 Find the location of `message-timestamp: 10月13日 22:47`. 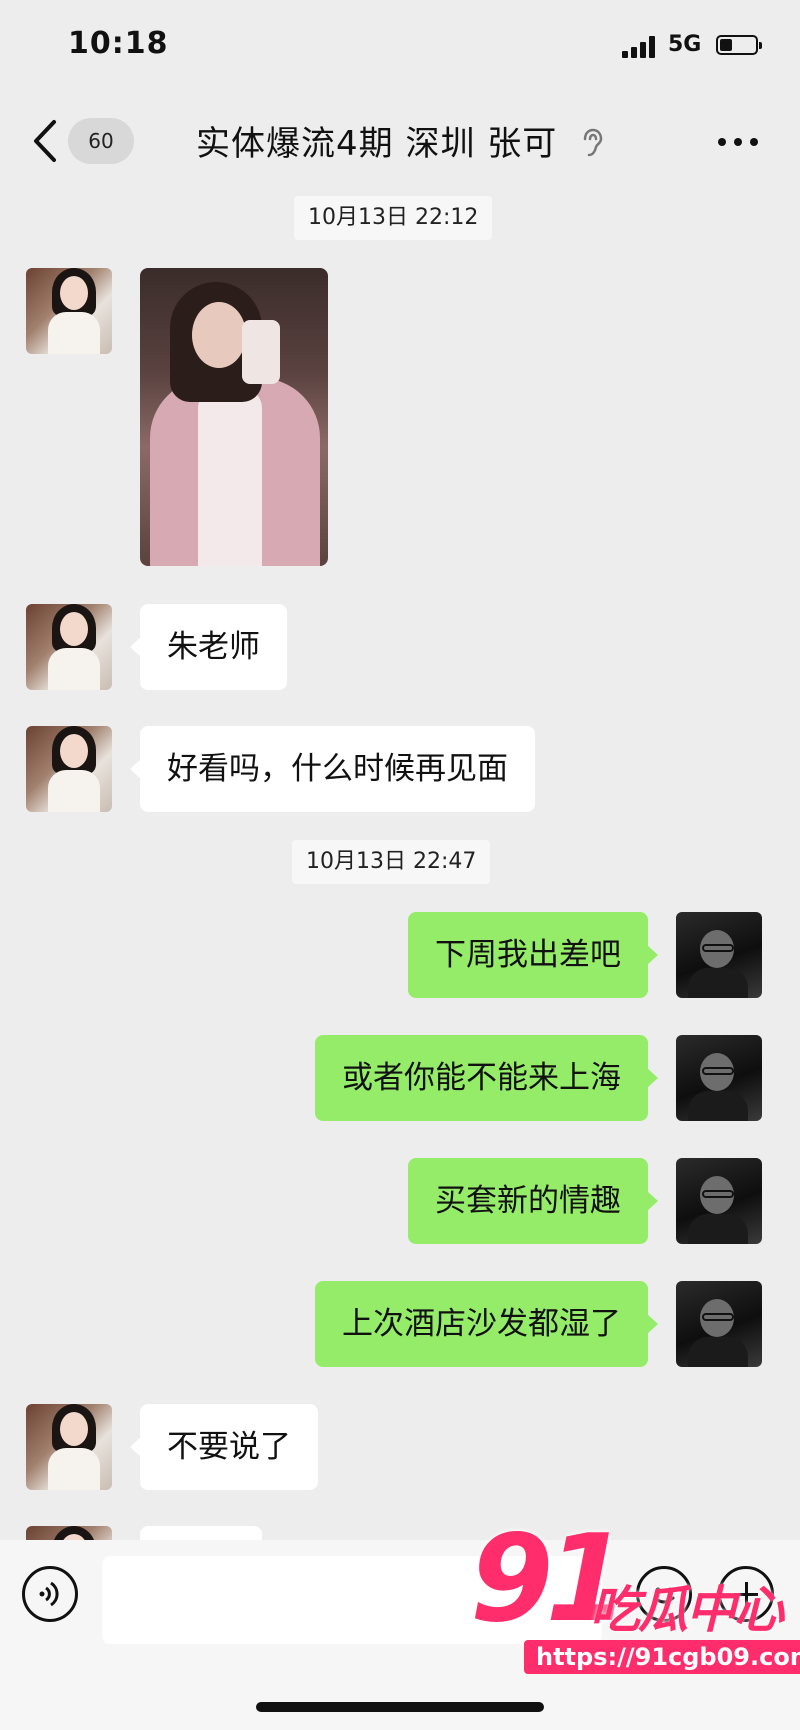

message-timestamp: 10月13日 22:47 is located at coordinates (391, 862).